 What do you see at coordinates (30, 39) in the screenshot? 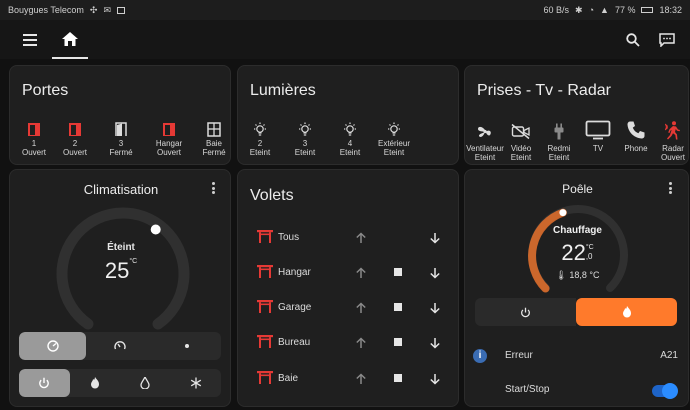
I see `menu-button` at bounding box center [30, 39].